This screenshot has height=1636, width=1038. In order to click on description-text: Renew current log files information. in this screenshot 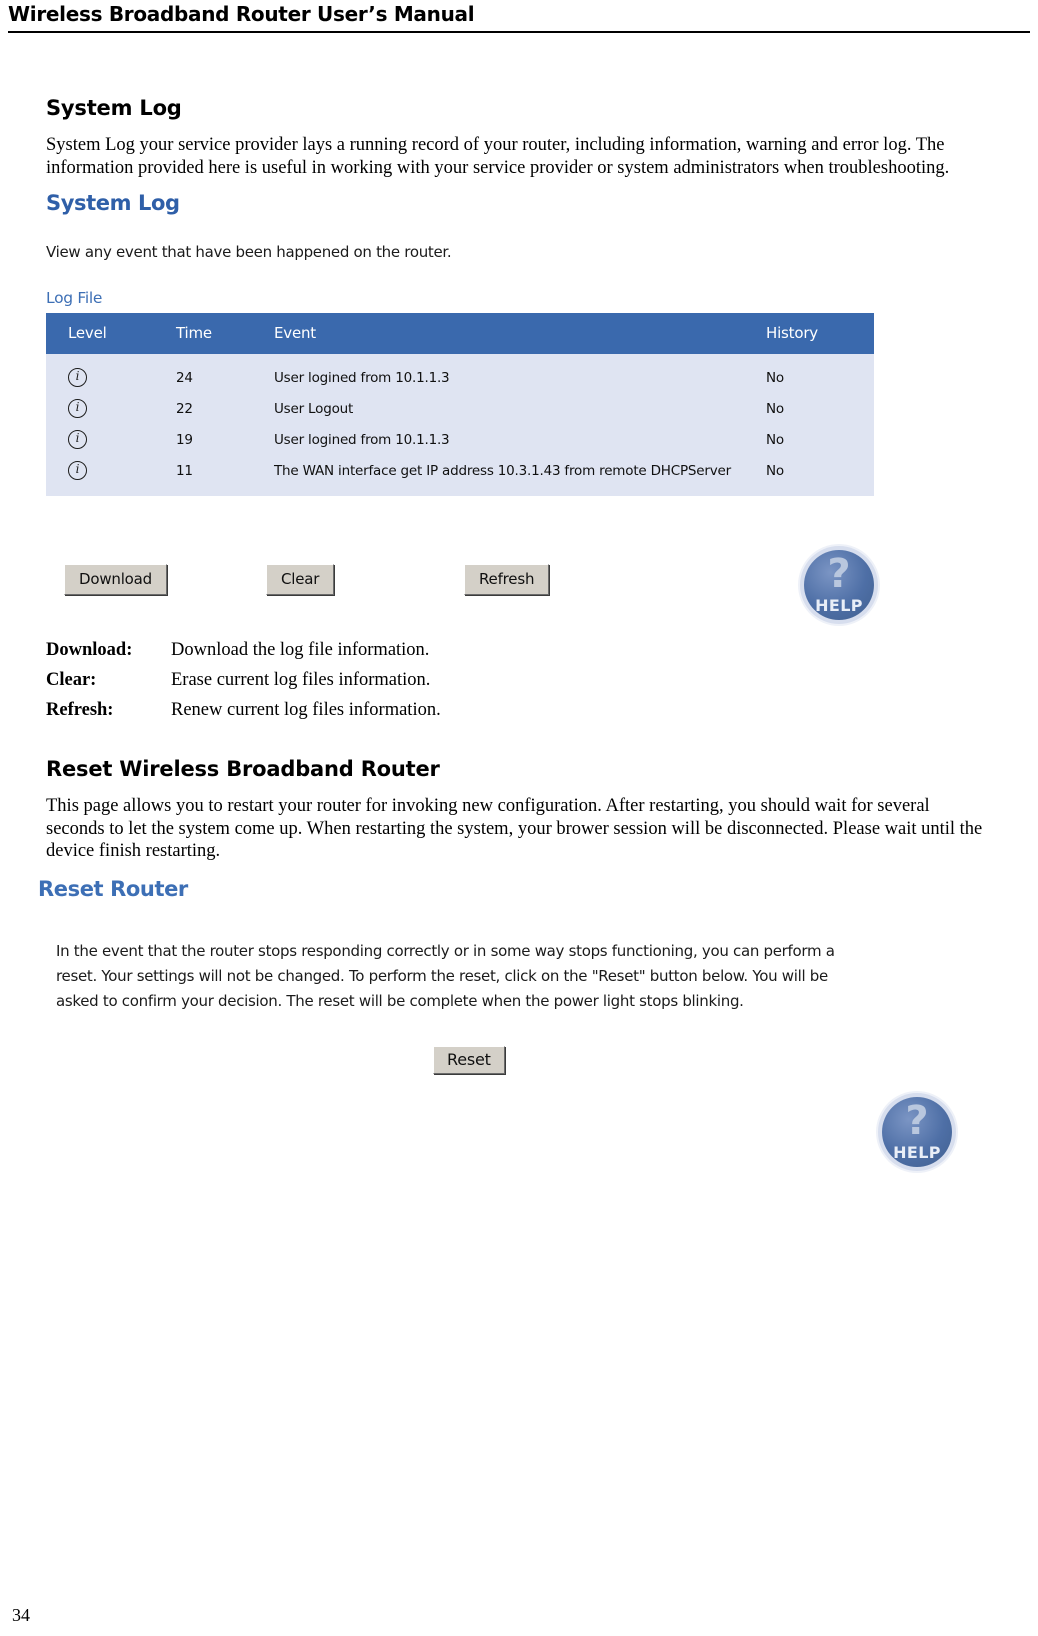, I will do `click(306, 710)`.